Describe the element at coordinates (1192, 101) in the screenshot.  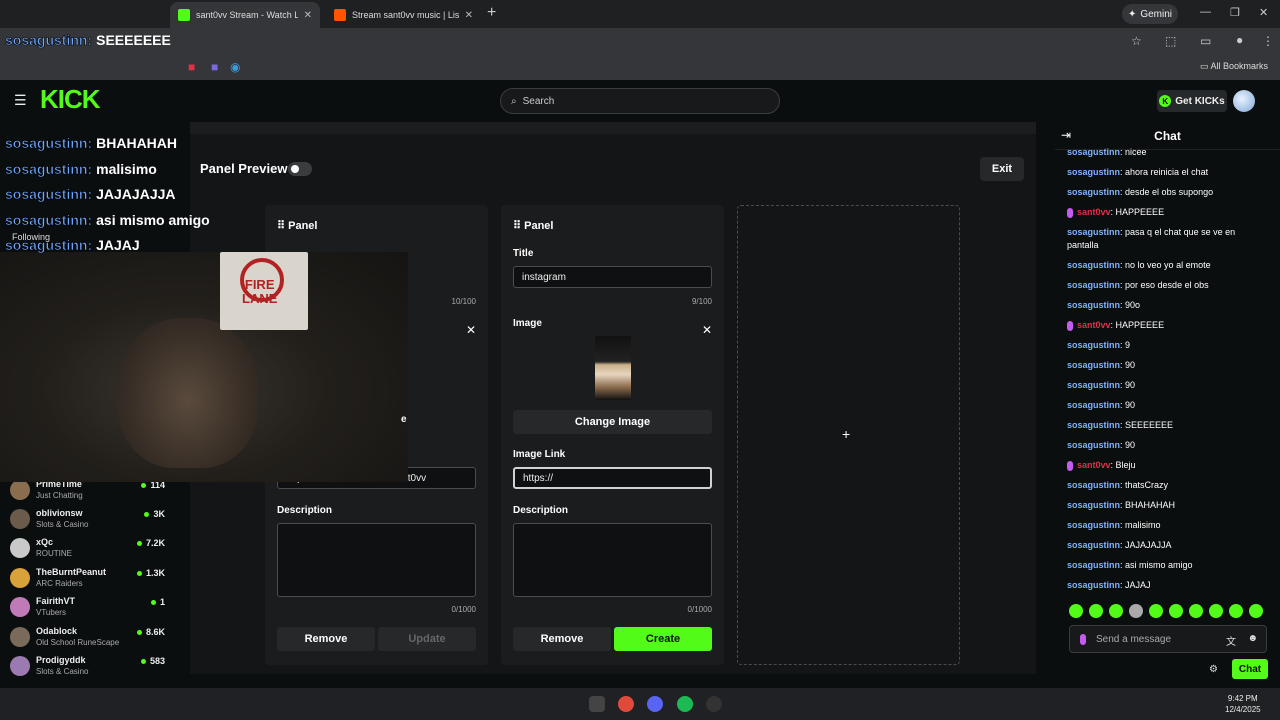
I see `get-kicks-button: K Get KICKs` at that location.